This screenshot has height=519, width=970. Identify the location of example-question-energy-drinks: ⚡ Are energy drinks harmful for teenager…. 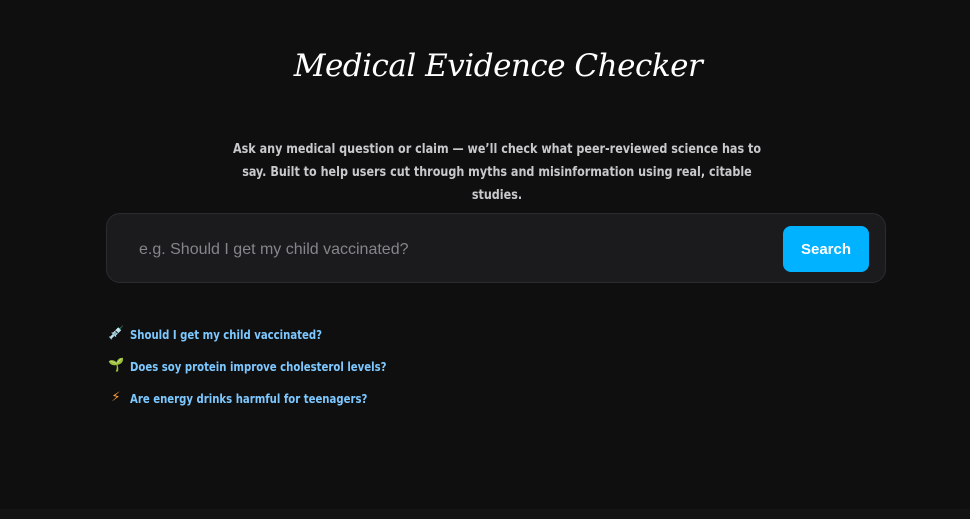
(261, 398).